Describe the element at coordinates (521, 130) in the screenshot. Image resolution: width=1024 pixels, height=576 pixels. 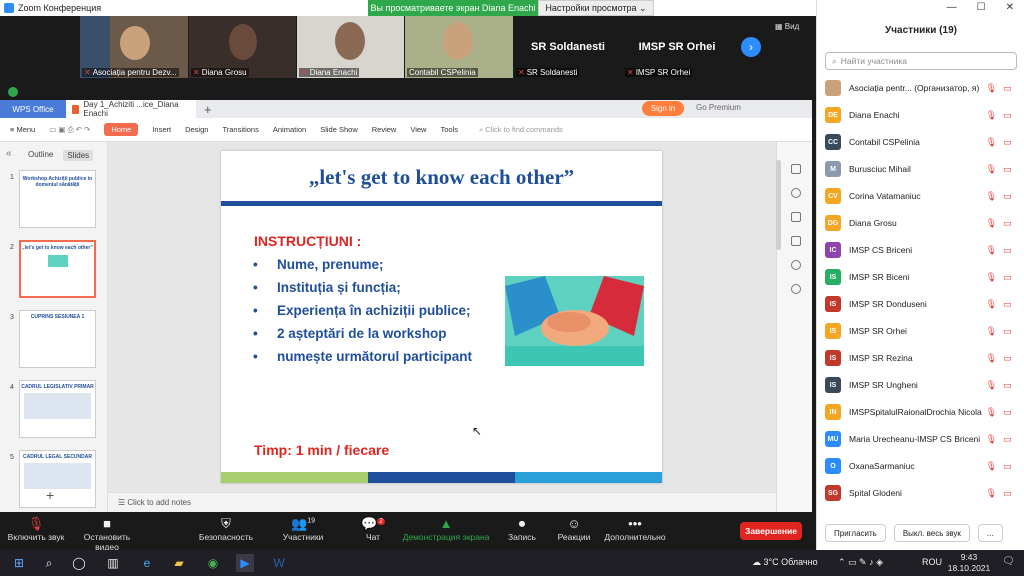
I see `command-search-input: ⌕ Click to find commands` at that location.